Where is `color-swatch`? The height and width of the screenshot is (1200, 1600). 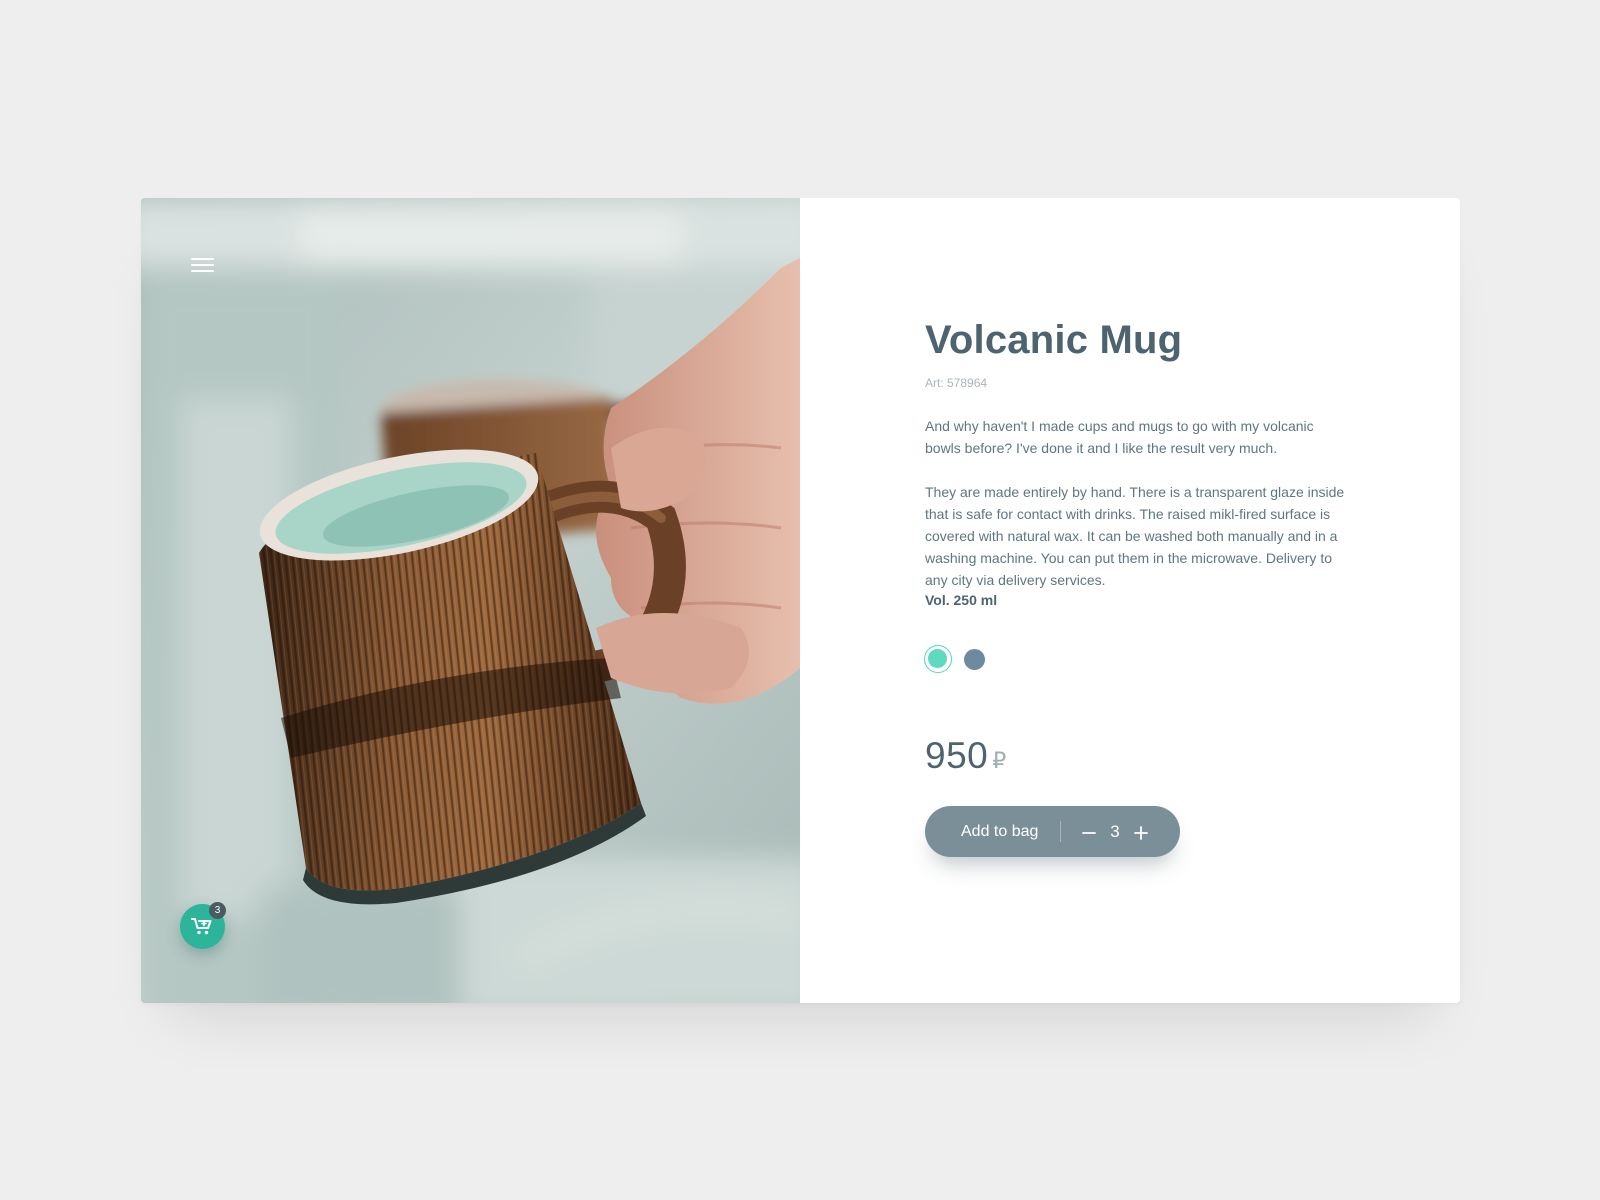 color-swatch is located at coordinates (974, 659).